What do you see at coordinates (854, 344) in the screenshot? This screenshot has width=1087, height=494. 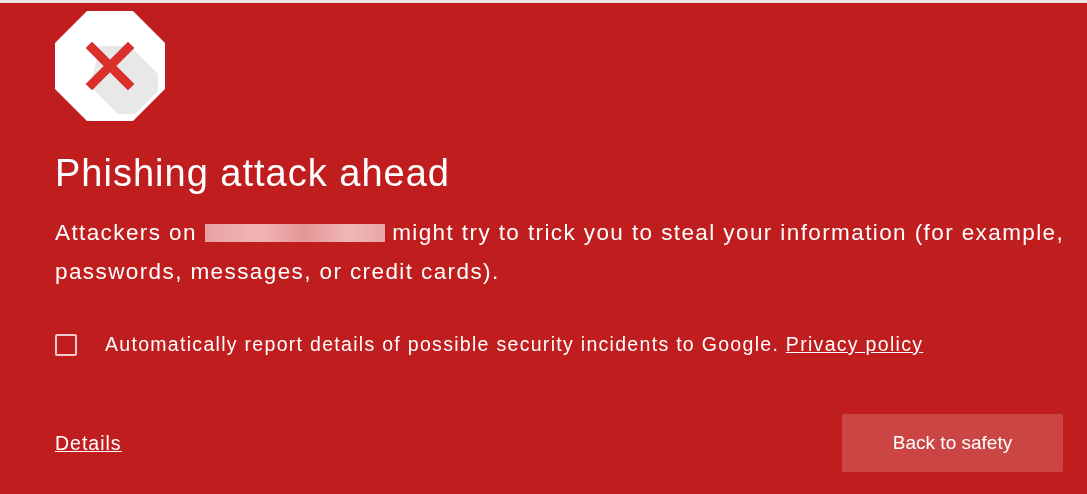 I see `privacy-policy-link: Privacy policy` at bounding box center [854, 344].